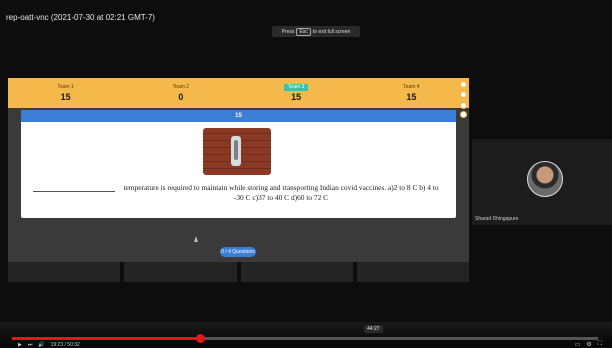 The height and width of the screenshot is (348, 612). What do you see at coordinates (463, 105) in the screenshot?
I see `info-dot-icon` at bounding box center [463, 105].